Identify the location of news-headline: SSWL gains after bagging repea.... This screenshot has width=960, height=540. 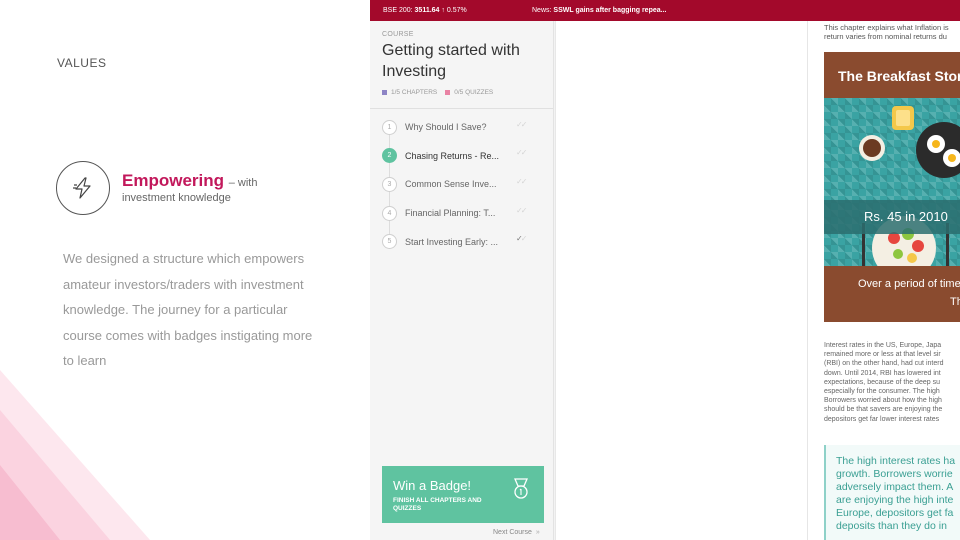
(610, 10).